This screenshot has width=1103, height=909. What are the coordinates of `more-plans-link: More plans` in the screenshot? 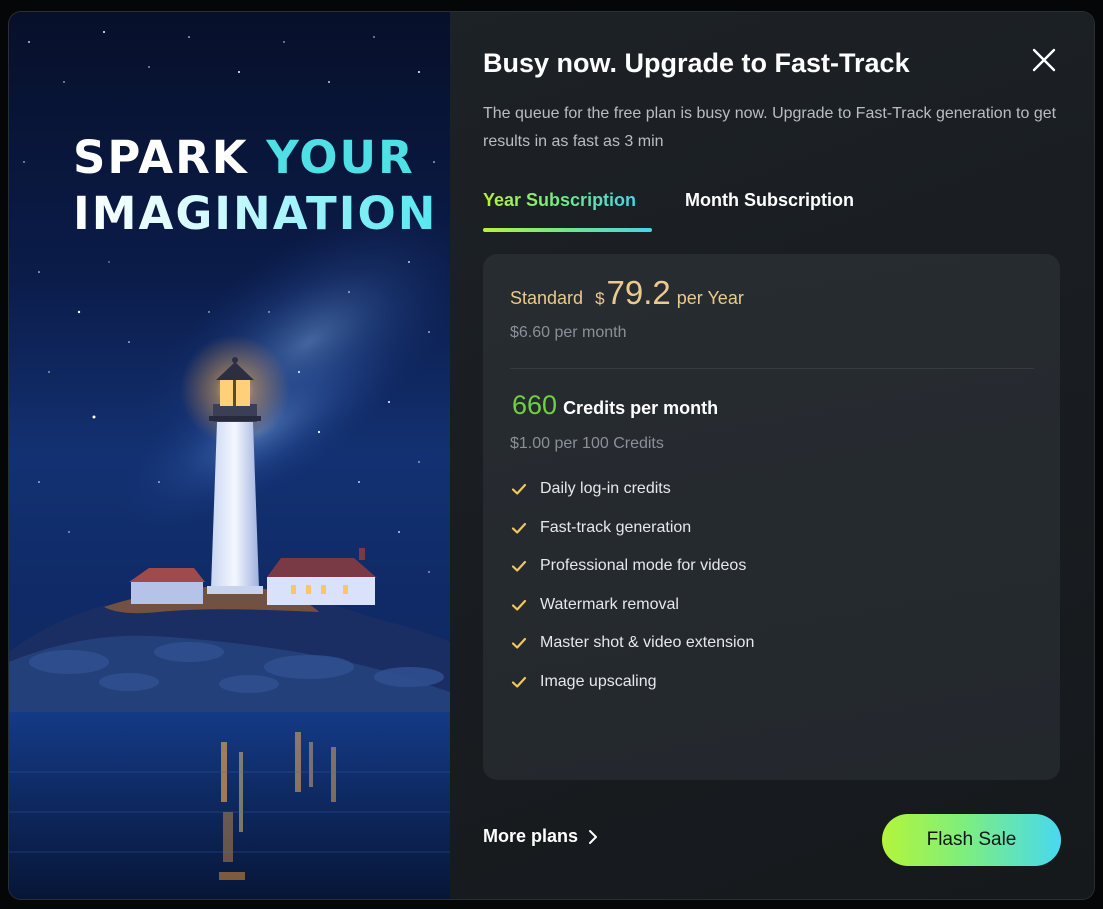 It's located at (541, 836).